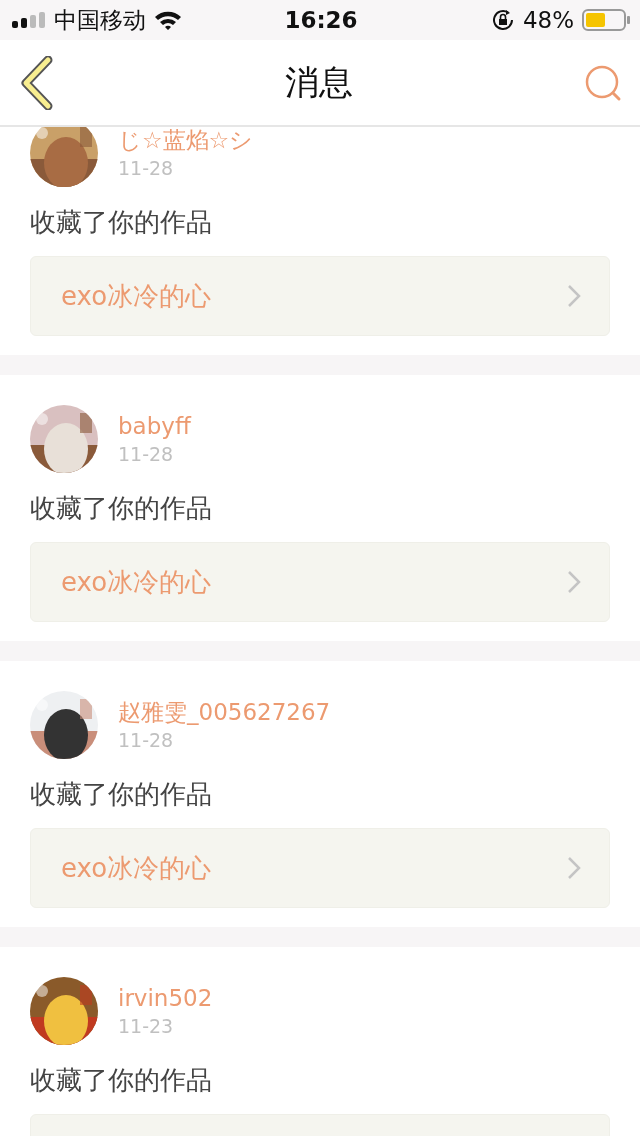  I want to click on user-name: じ☆蓝焰☆シ, so click(186, 140).